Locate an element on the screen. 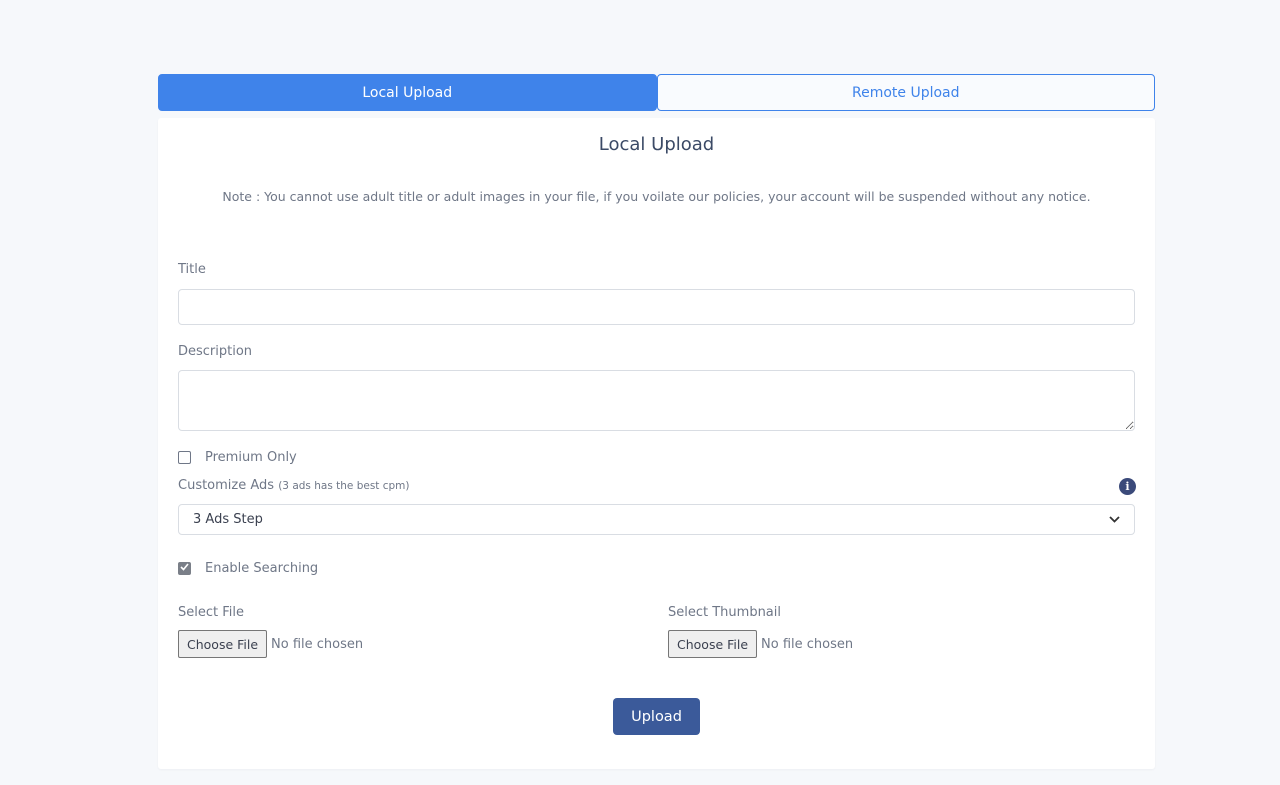 The width and height of the screenshot is (1280, 785). description-textarea is located at coordinates (656, 400).